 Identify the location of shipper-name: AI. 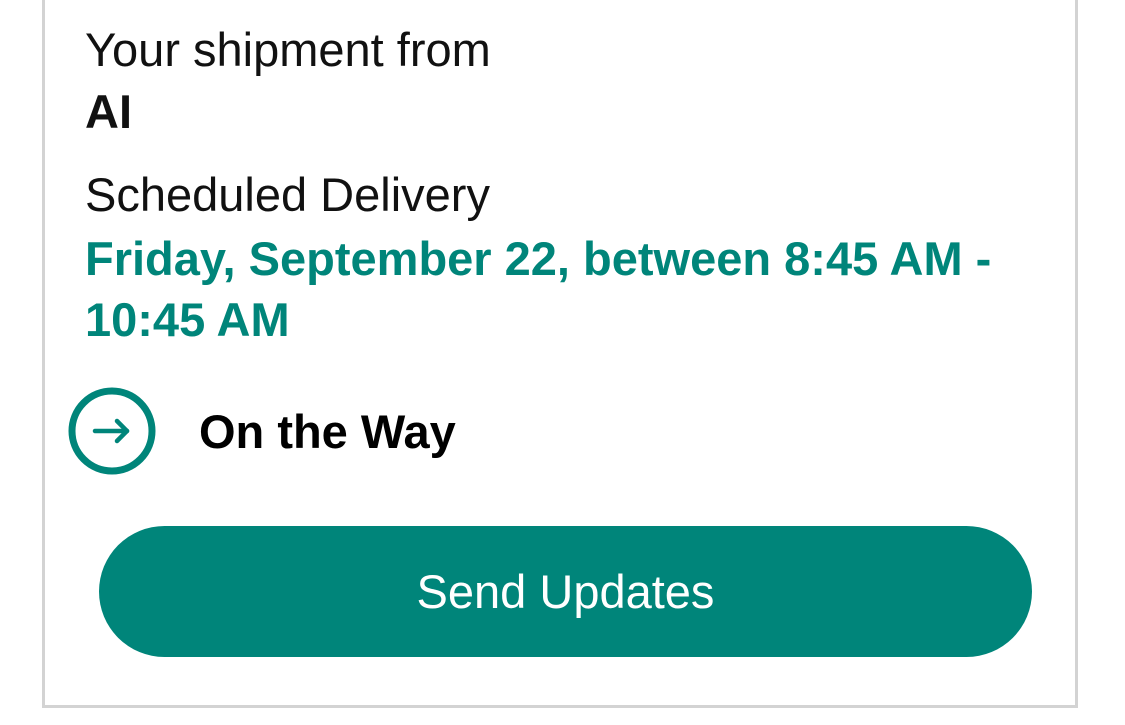
(108, 111).